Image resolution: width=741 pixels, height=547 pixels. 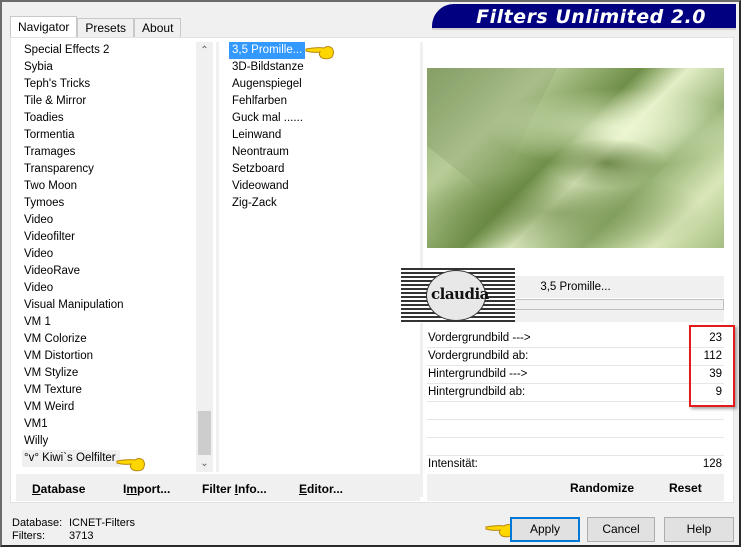 What do you see at coordinates (44, 27) in the screenshot?
I see `tab-navigator: Navigator` at bounding box center [44, 27].